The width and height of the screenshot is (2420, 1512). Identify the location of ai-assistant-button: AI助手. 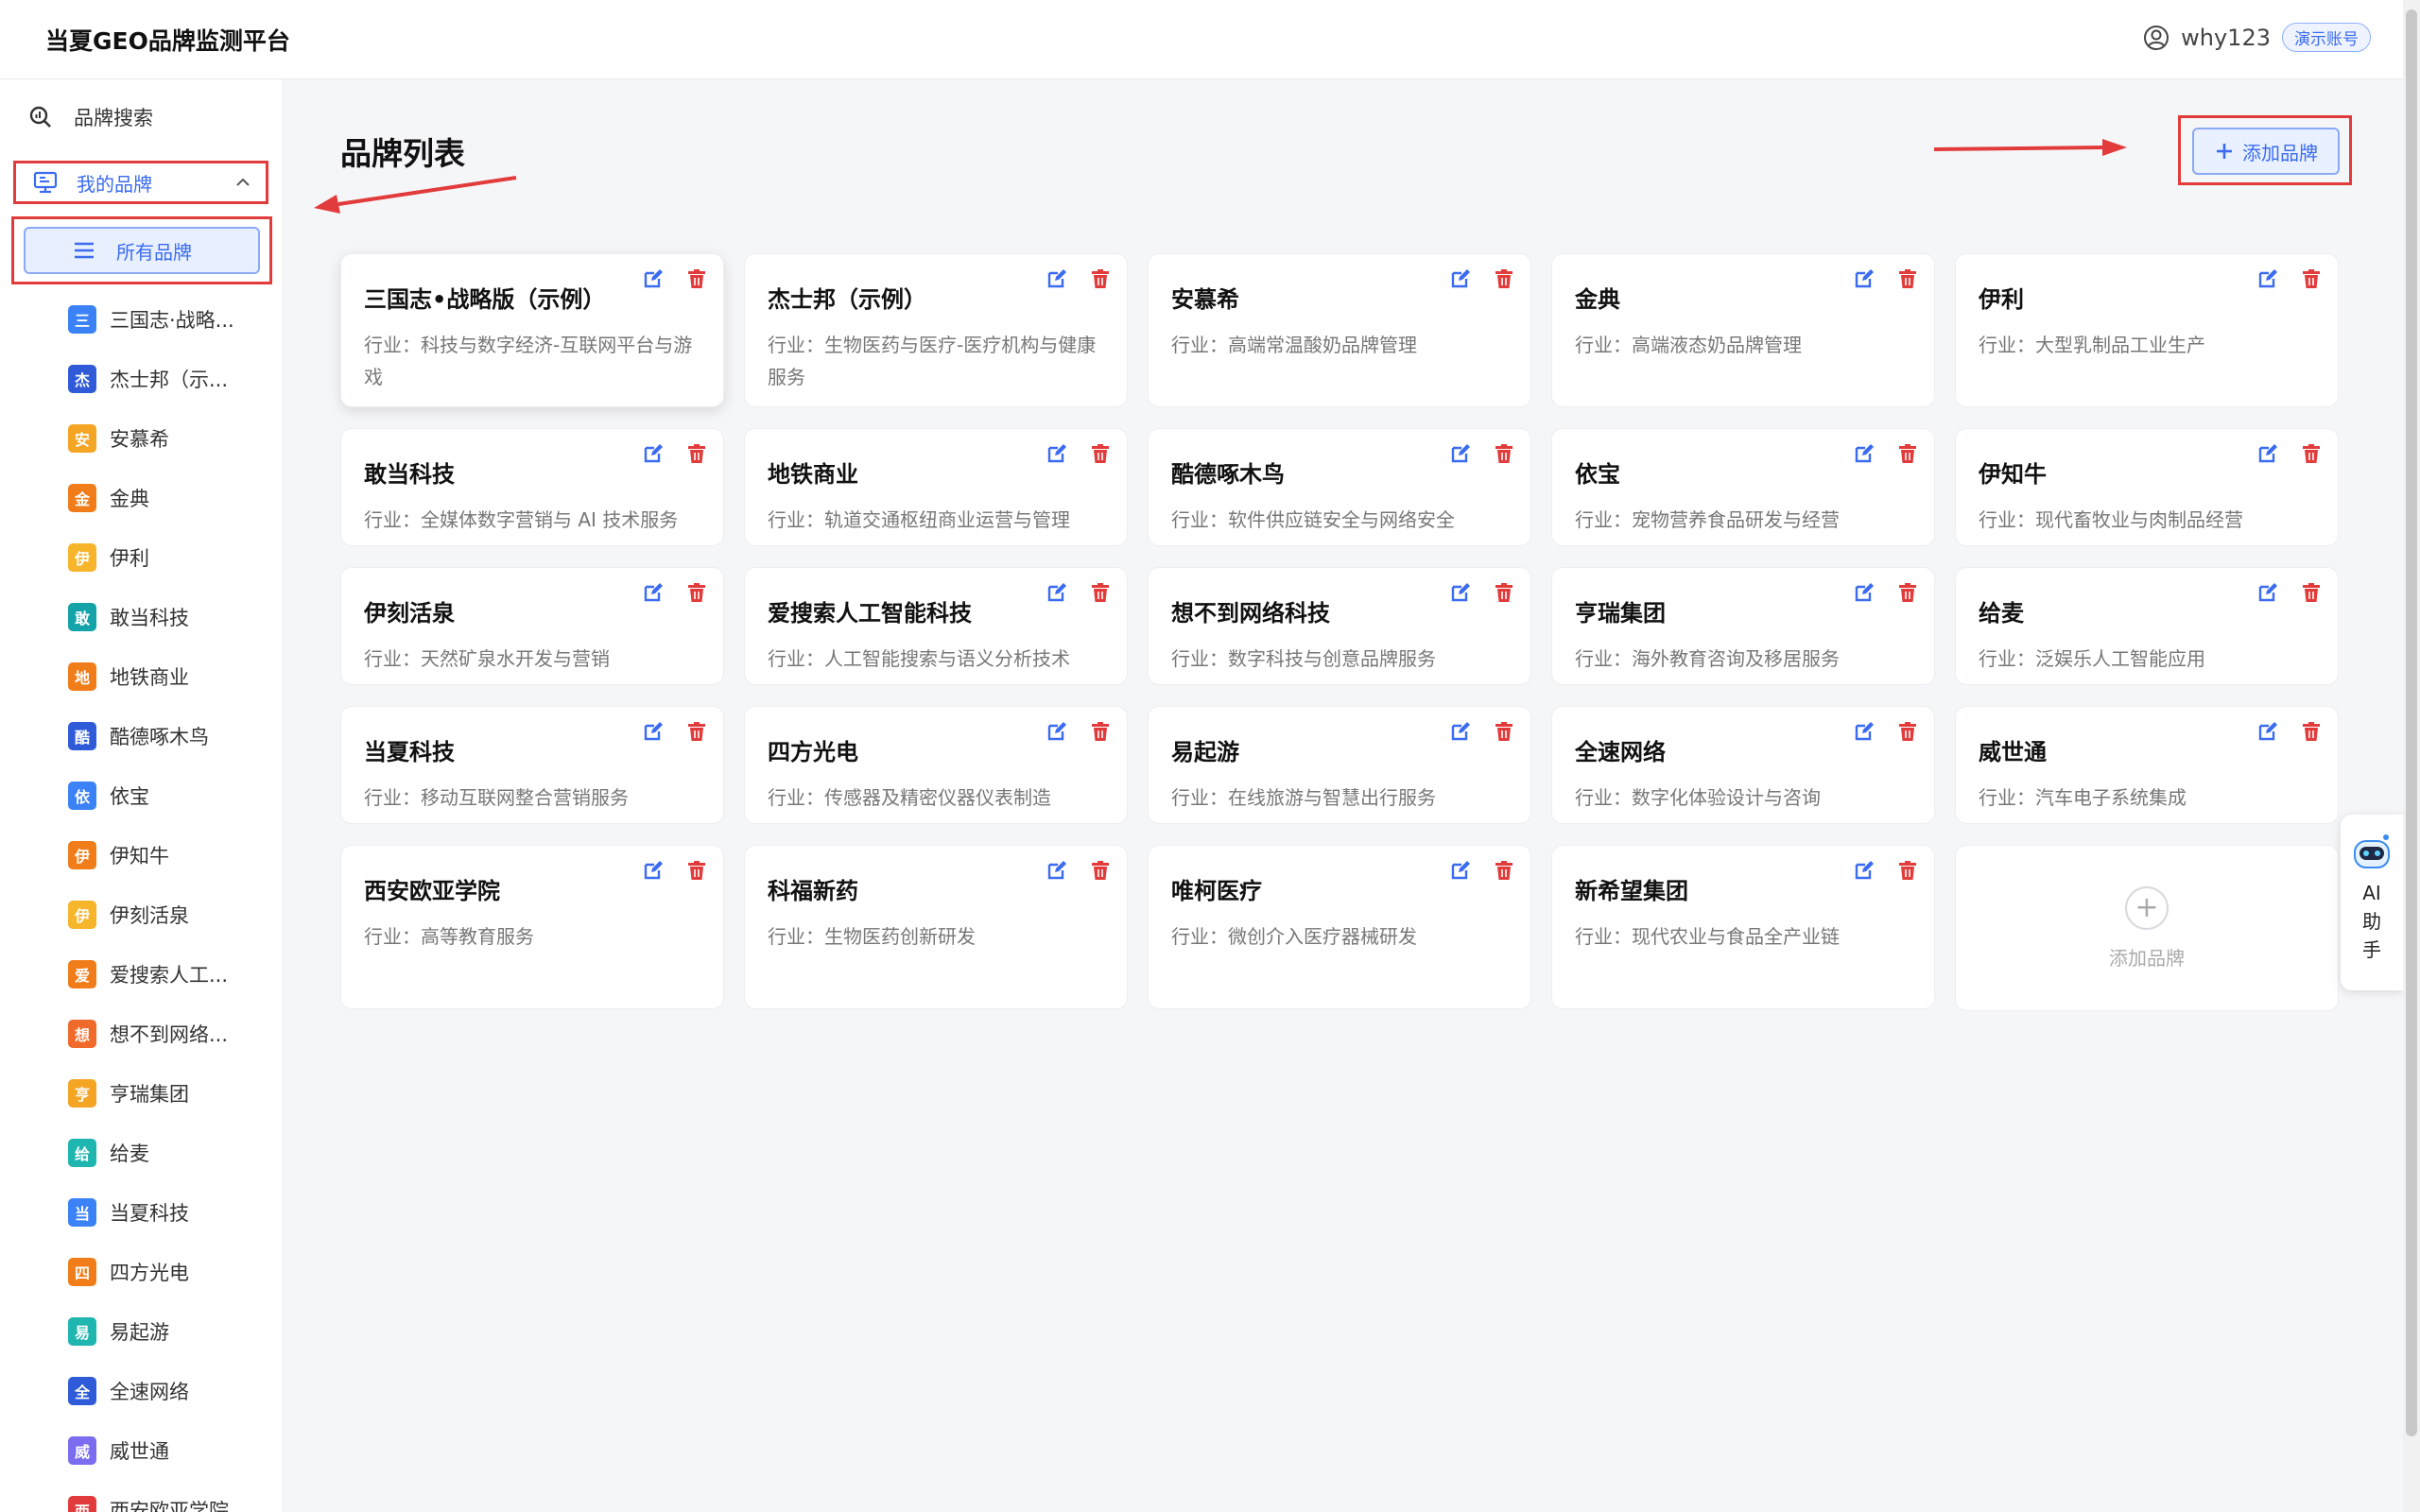
(2372, 902).